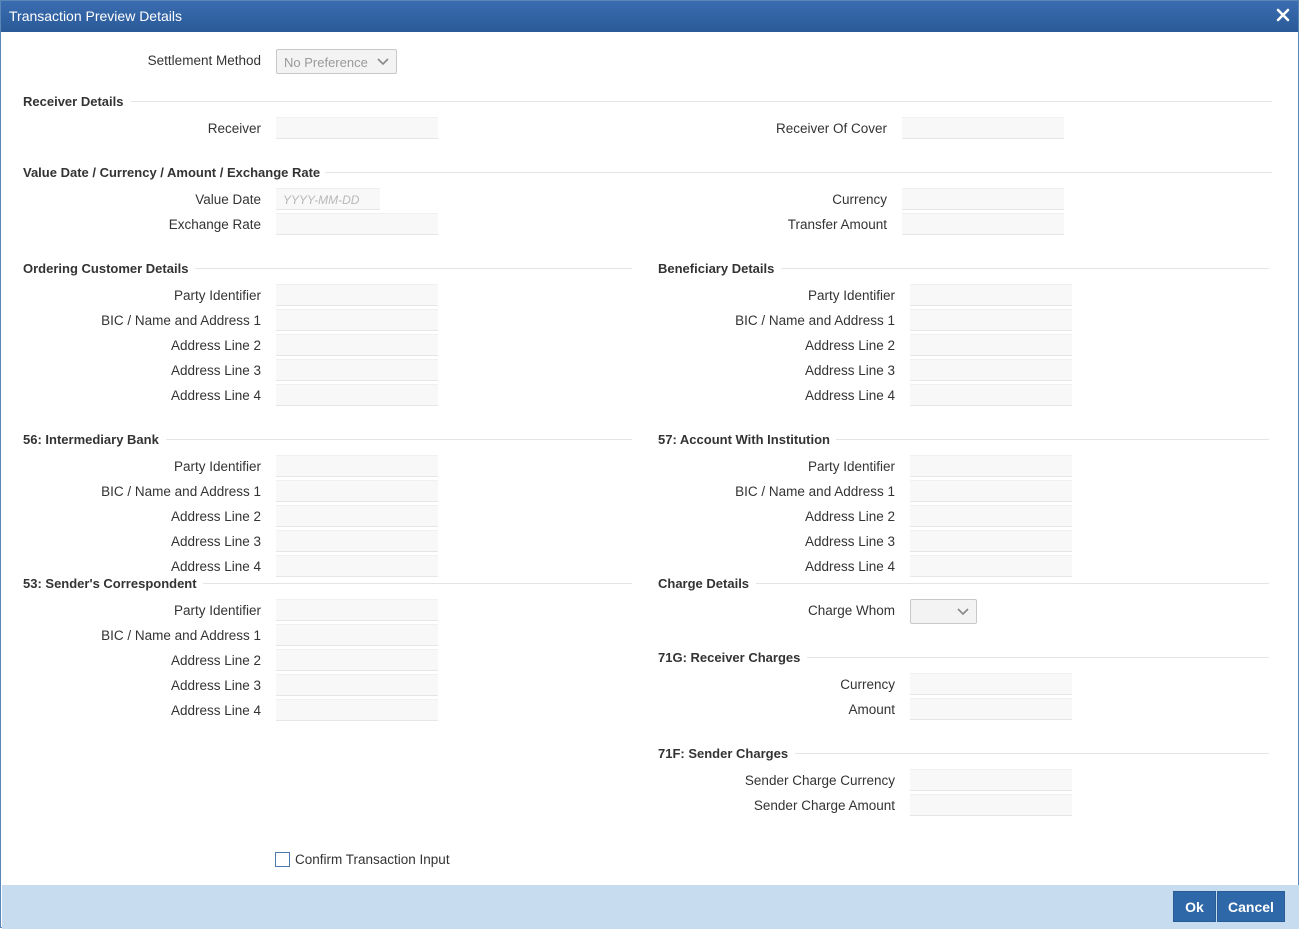  Describe the element at coordinates (357, 370) in the screenshot. I see `ordering-address-line-3-field` at that location.